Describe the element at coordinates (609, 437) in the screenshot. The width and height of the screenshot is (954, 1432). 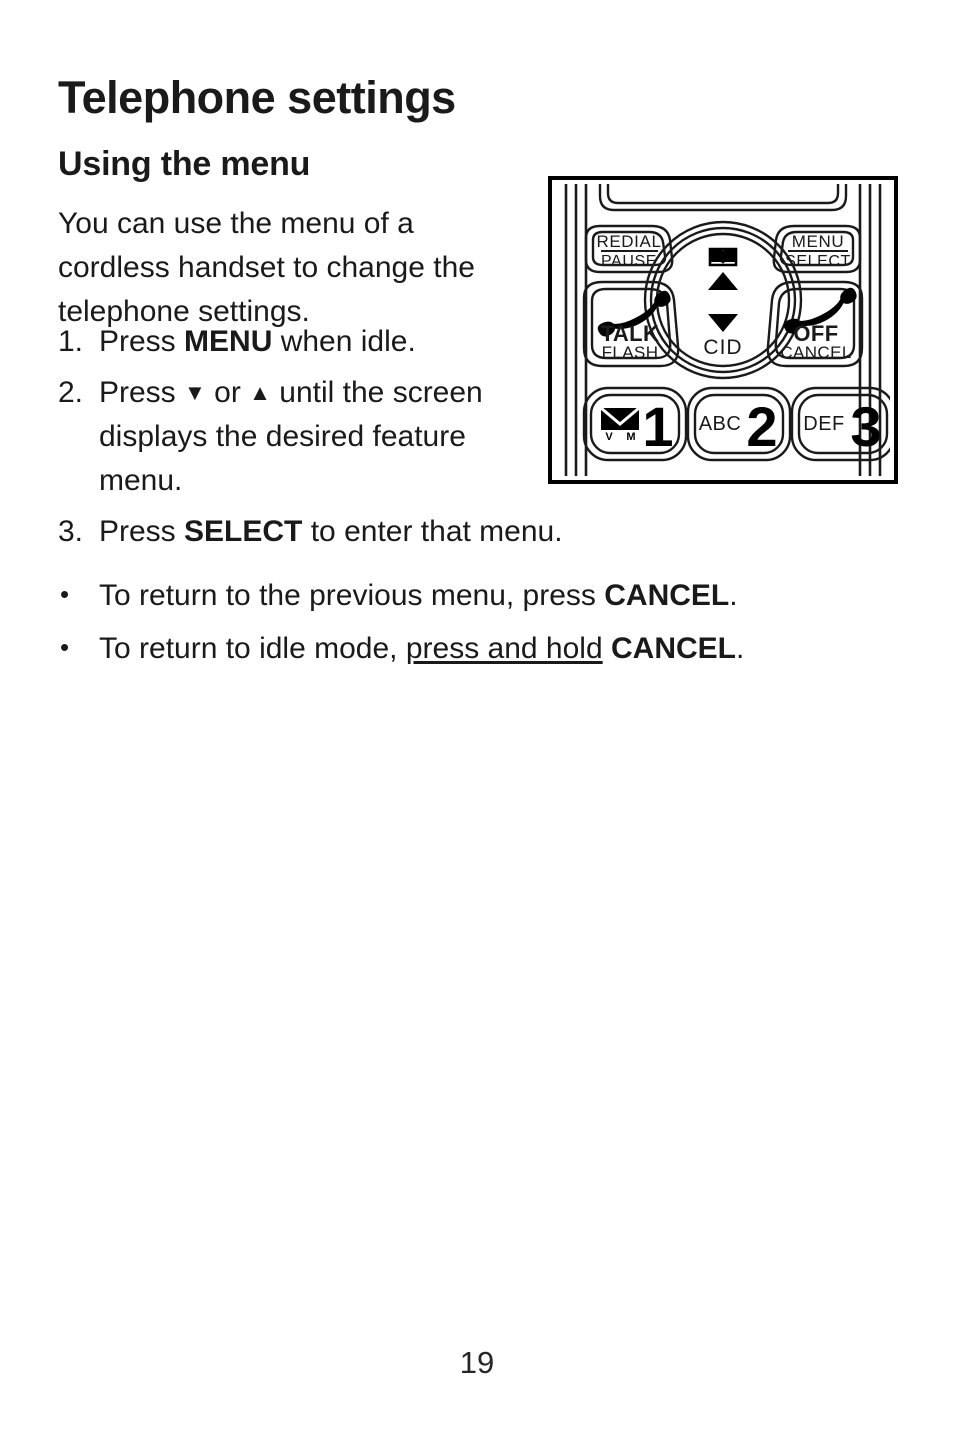
I see `svg-text: V` at that location.